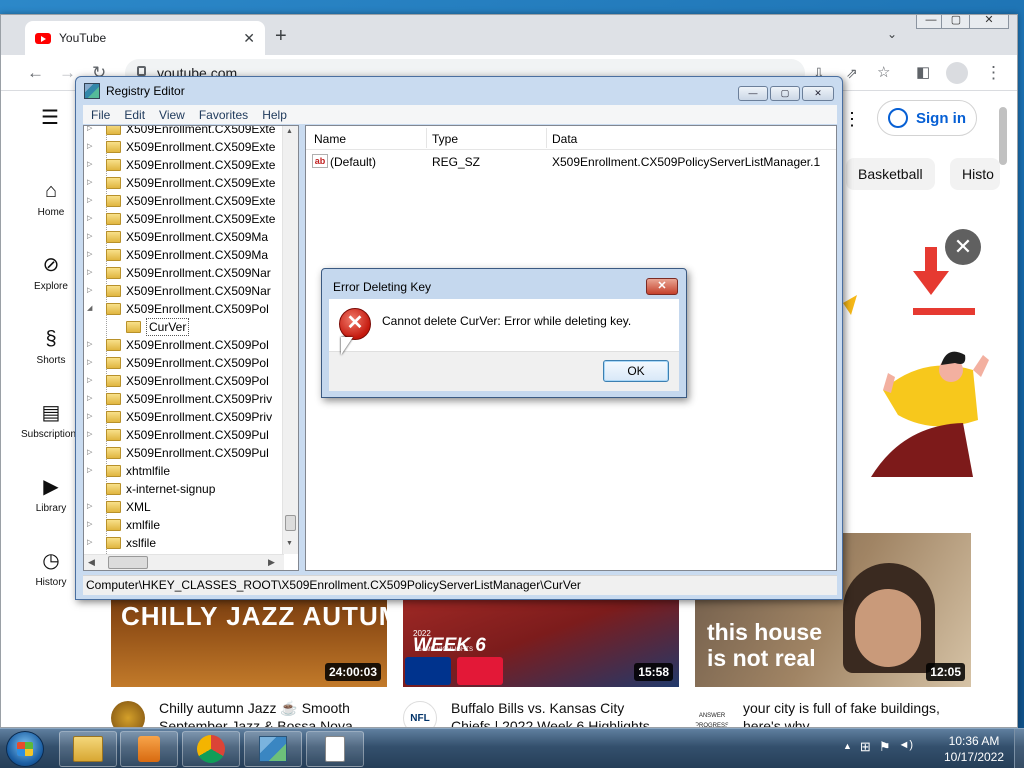  What do you see at coordinates (128, 714) in the screenshot?
I see `channel-avatar` at bounding box center [128, 714].